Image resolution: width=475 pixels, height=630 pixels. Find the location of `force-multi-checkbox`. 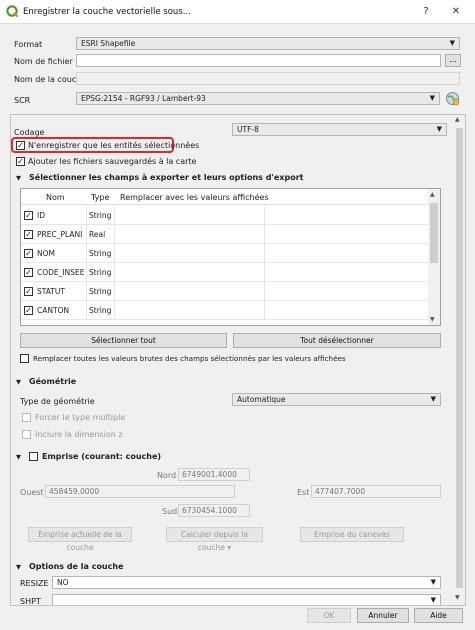

force-multi-checkbox is located at coordinates (26, 417).